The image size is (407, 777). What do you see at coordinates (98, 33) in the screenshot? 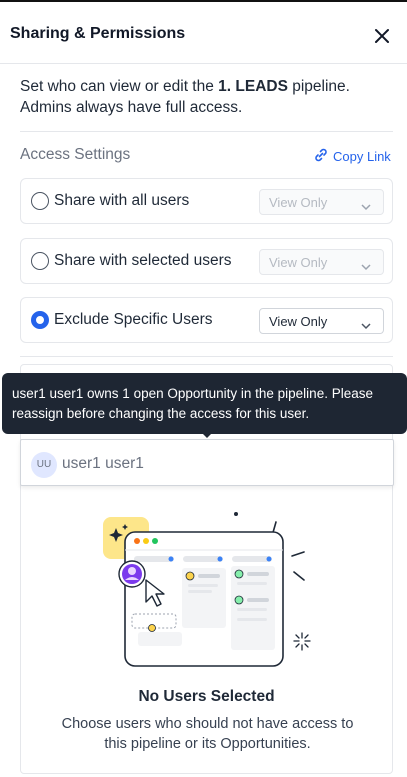
I see `panel-title: Sharing & Permissions` at bounding box center [98, 33].